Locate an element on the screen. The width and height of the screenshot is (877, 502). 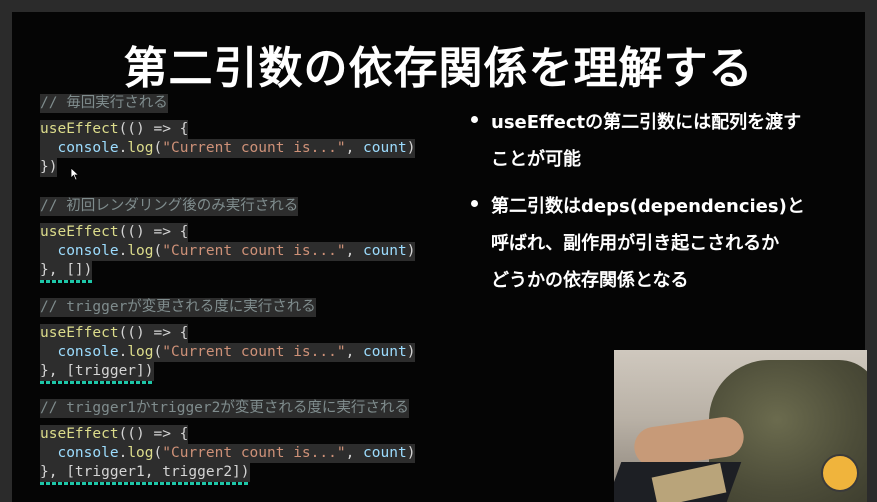
code-comment: // 初回レンダリング後のみ実行される is located at coordinates (169, 206).